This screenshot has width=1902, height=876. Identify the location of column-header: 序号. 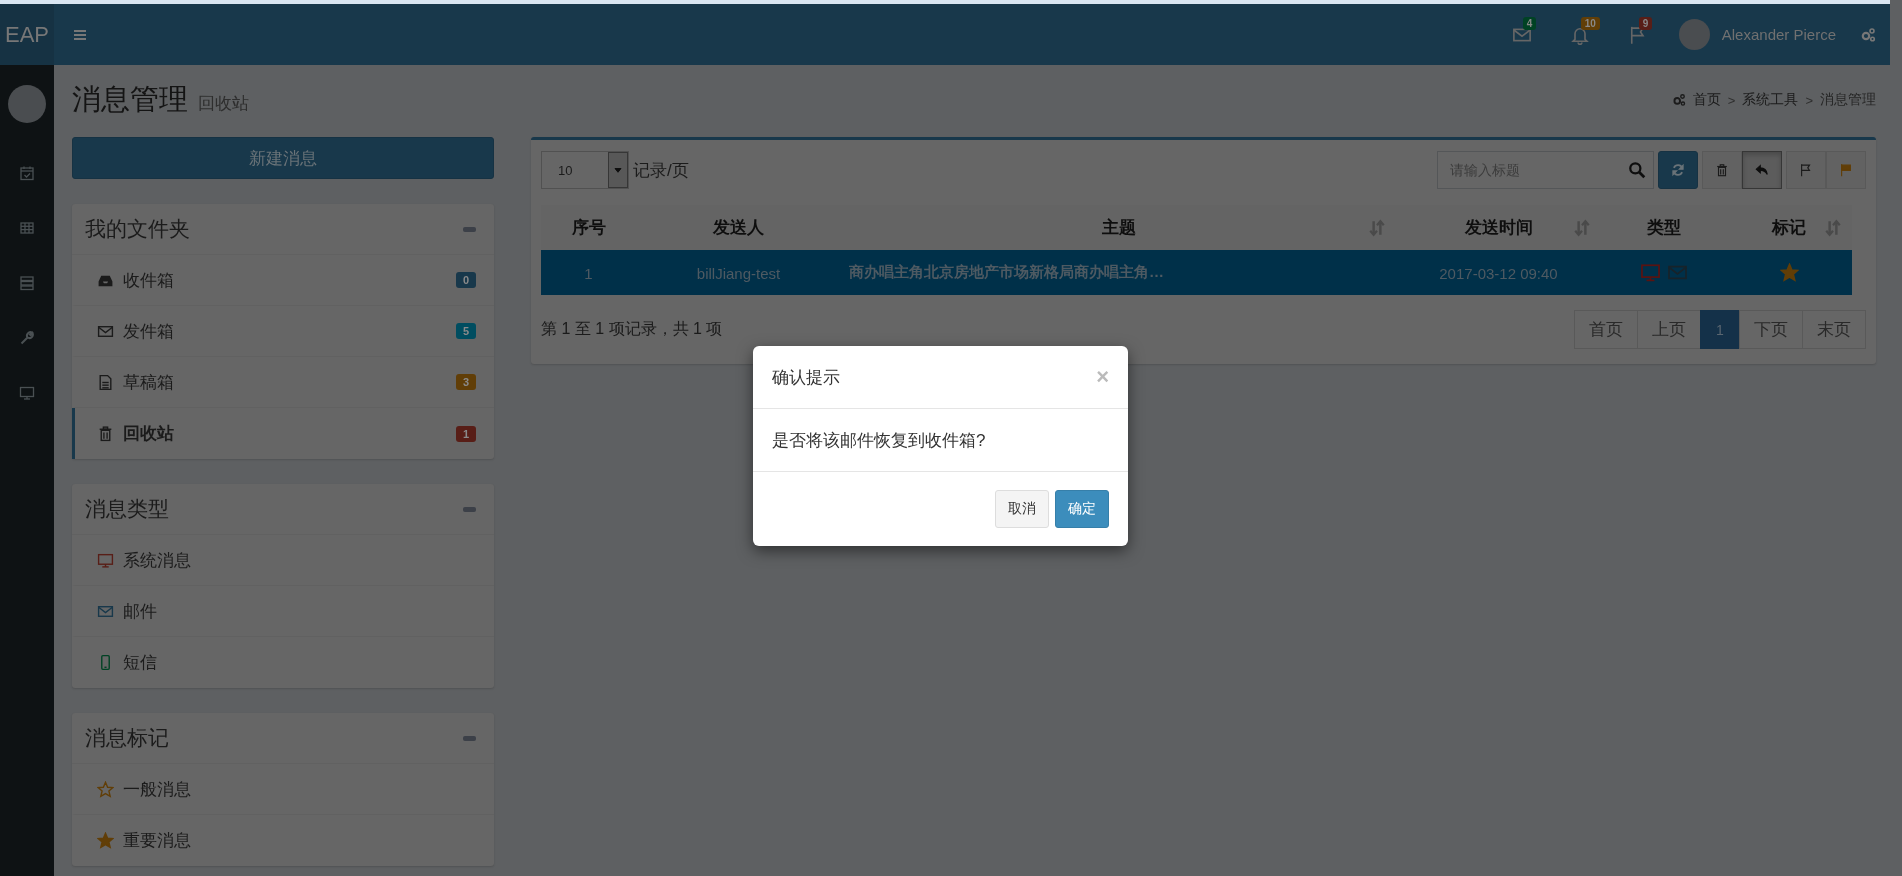
(588, 227).